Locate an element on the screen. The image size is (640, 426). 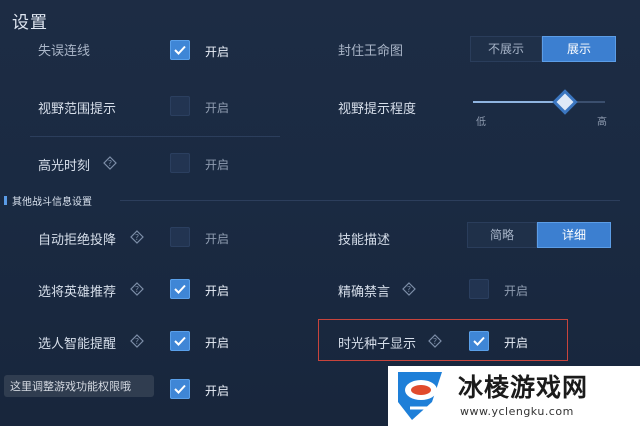
row-lose-link-label: 失误连线 is located at coordinates (64, 51).